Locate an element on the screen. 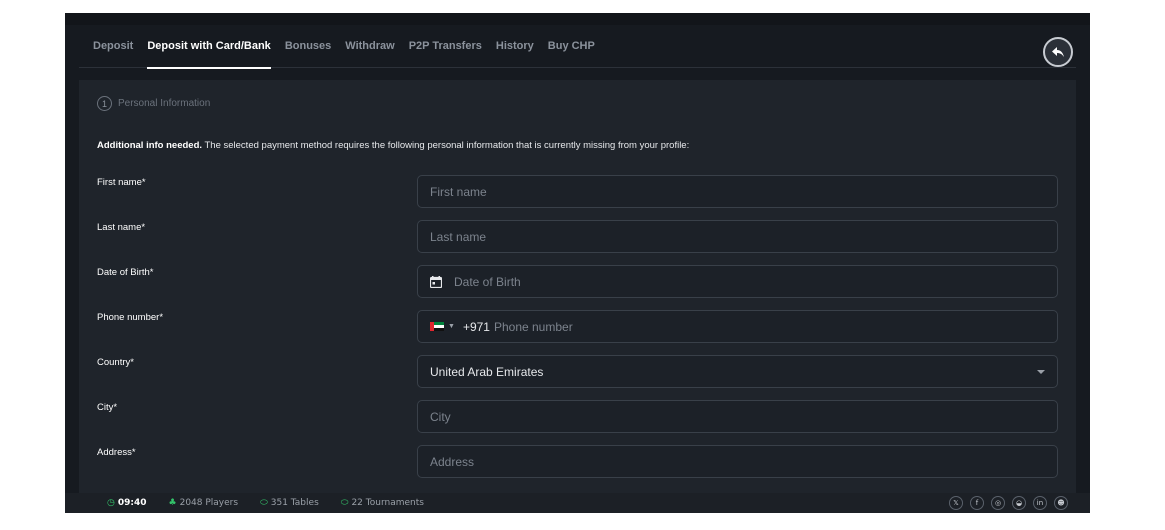 The image size is (1165, 530). tournaments-count: ⬭ 22 Tournaments is located at coordinates (382, 503).